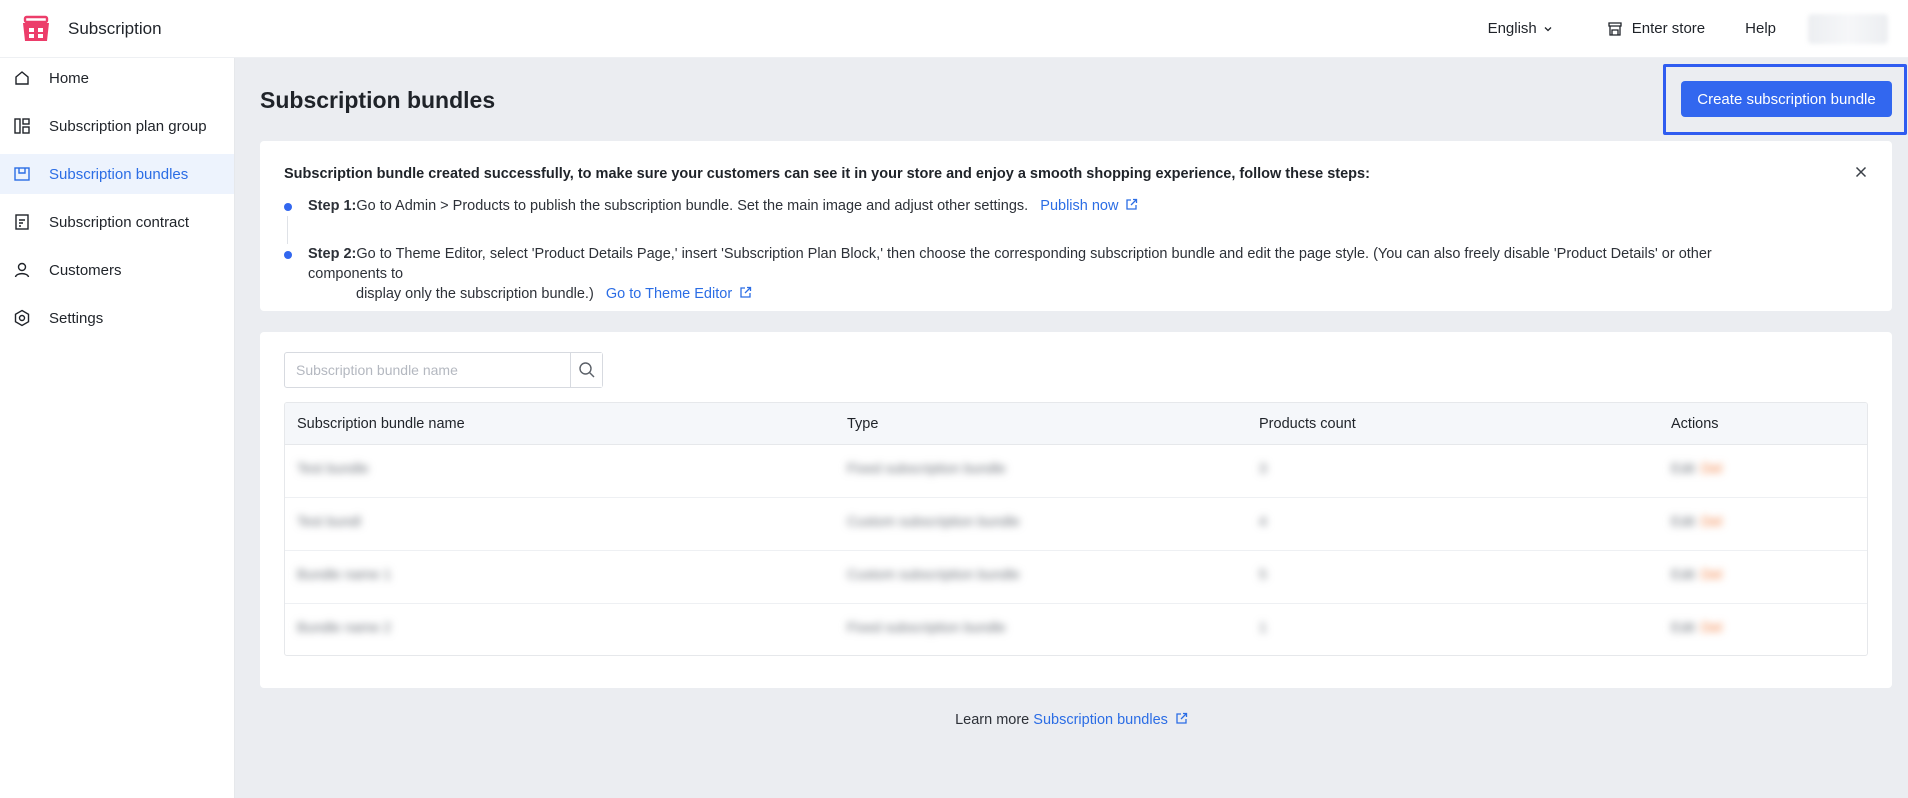 This screenshot has height=798, width=1908. What do you see at coordinates (1512, 28) in the screenshot?
I see `language-label: English` at bounding box center [1512, 28].